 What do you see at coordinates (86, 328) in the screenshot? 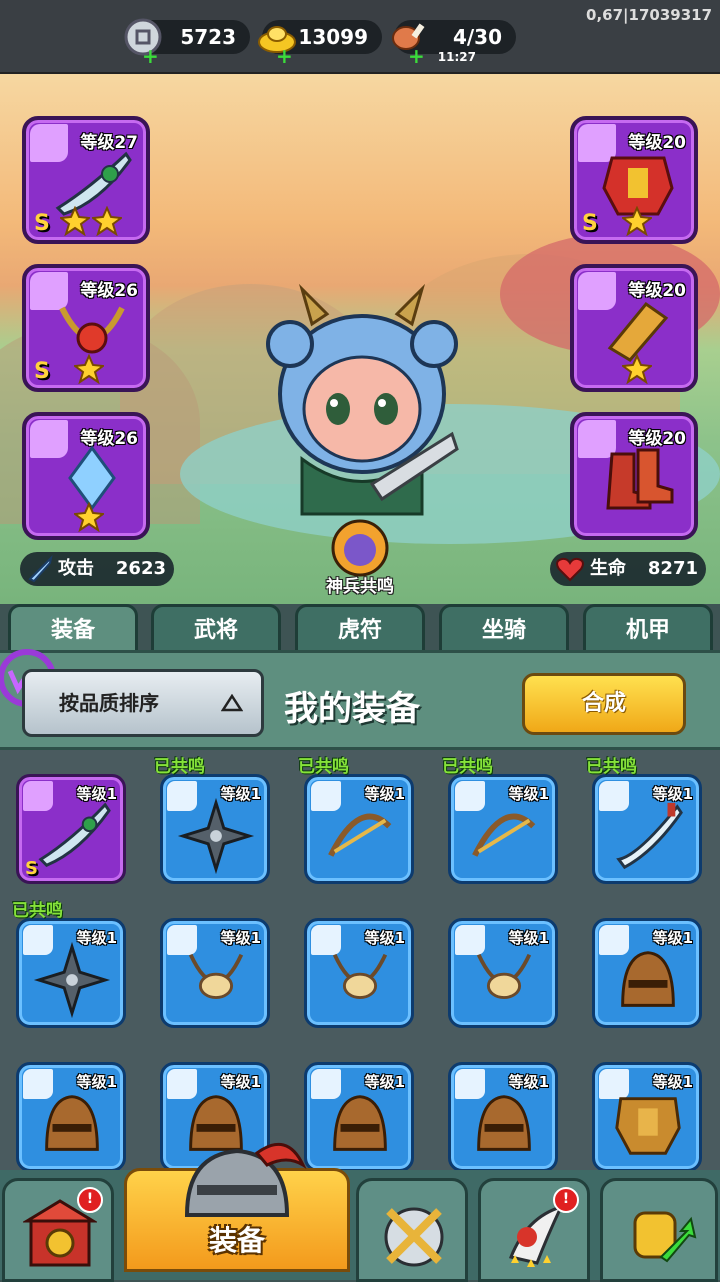
I see `equip-slot-amulet: 等级26 S` at bounding box center [86, 328].